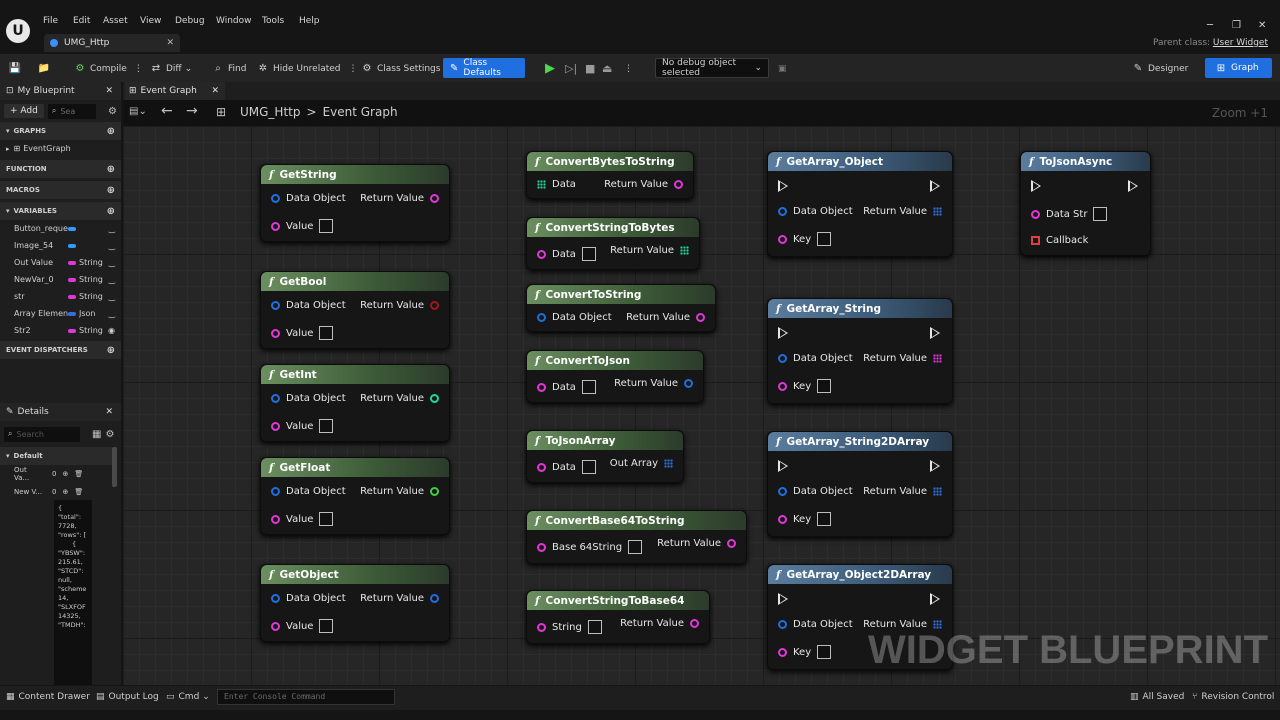 This screenshot has height=720, width=1280. What do you see at coordinates (401, 68) in the screenshot?
I see `class-settings-button: ⚙ Class Settings` at bounding box center [401, 68].